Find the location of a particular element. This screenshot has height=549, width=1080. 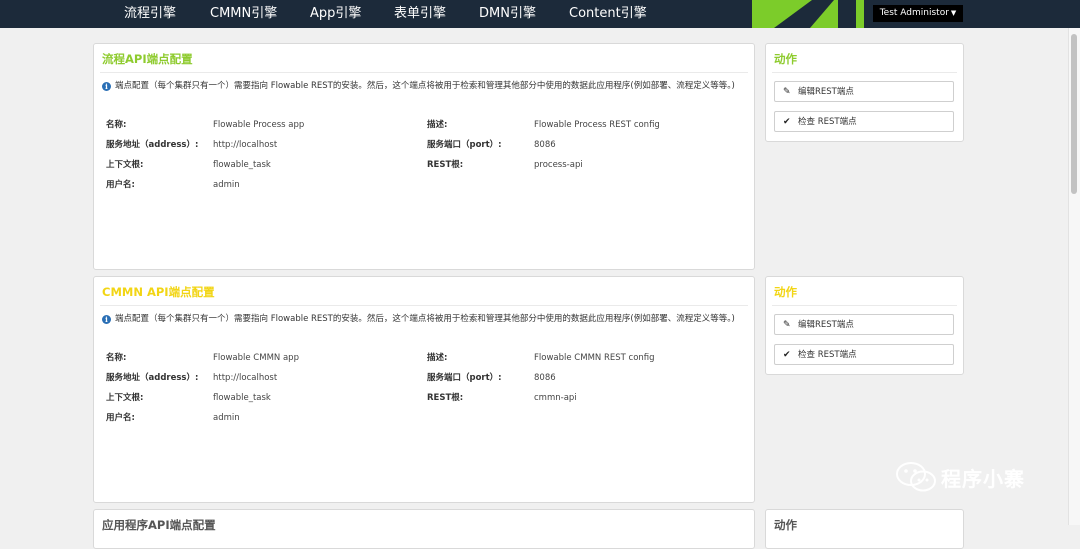

wechat-icon is located at coordinates (916, 477).